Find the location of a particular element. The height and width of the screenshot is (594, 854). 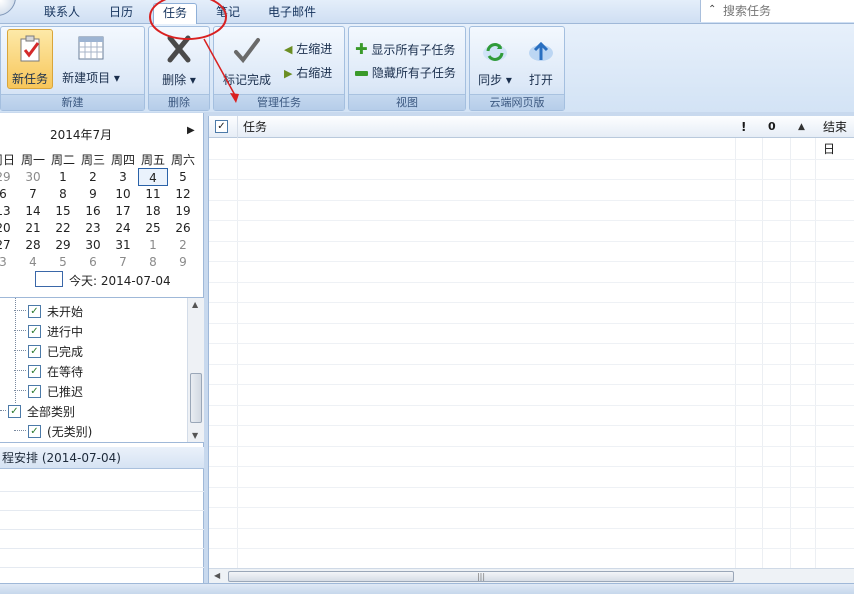

annotation-arrowhead is located at coordinates (234, 98).